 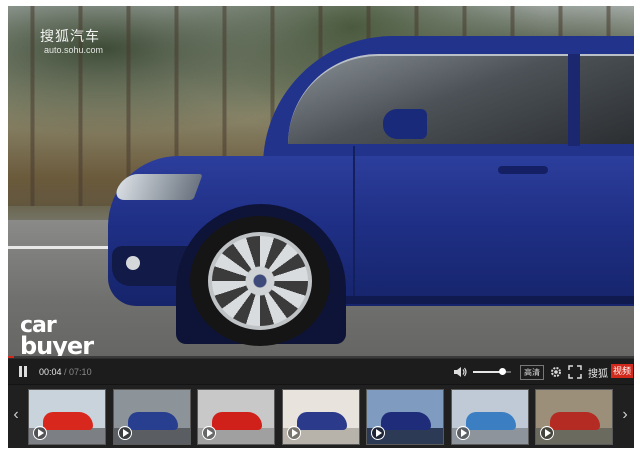 I want to click on car-mirror, so click(x=405, y=124).